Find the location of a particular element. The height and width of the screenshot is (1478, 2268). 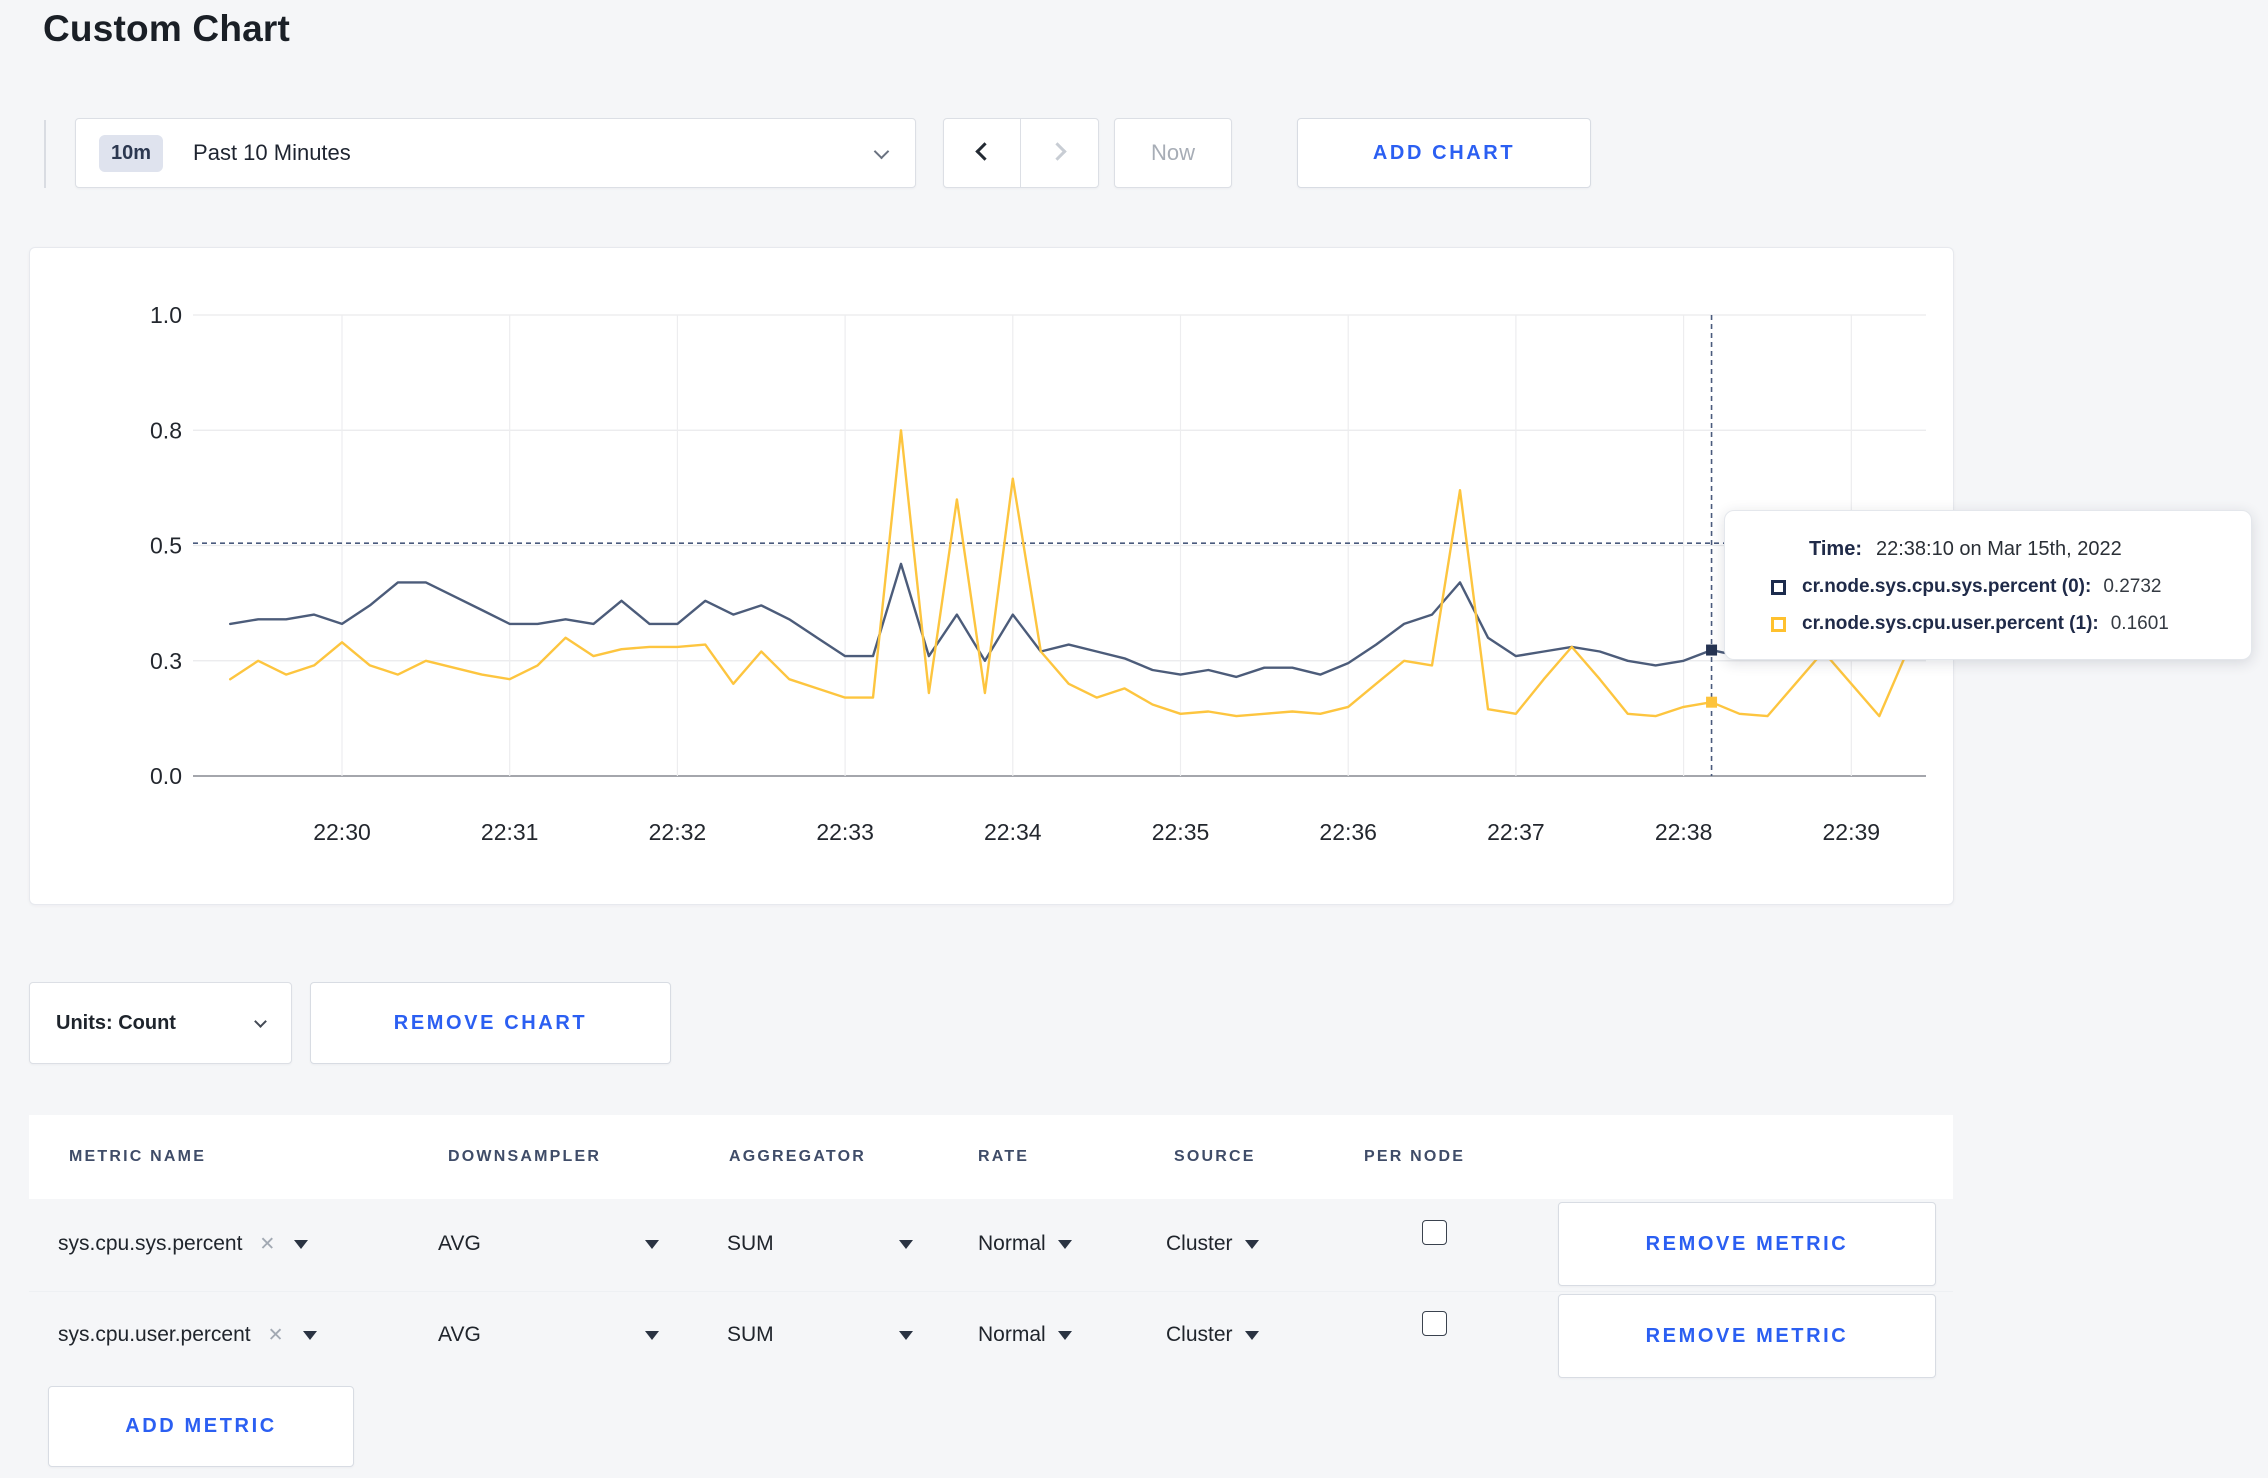

timescale-label: Past 10 Minutes is located at coordinates (272, 152).